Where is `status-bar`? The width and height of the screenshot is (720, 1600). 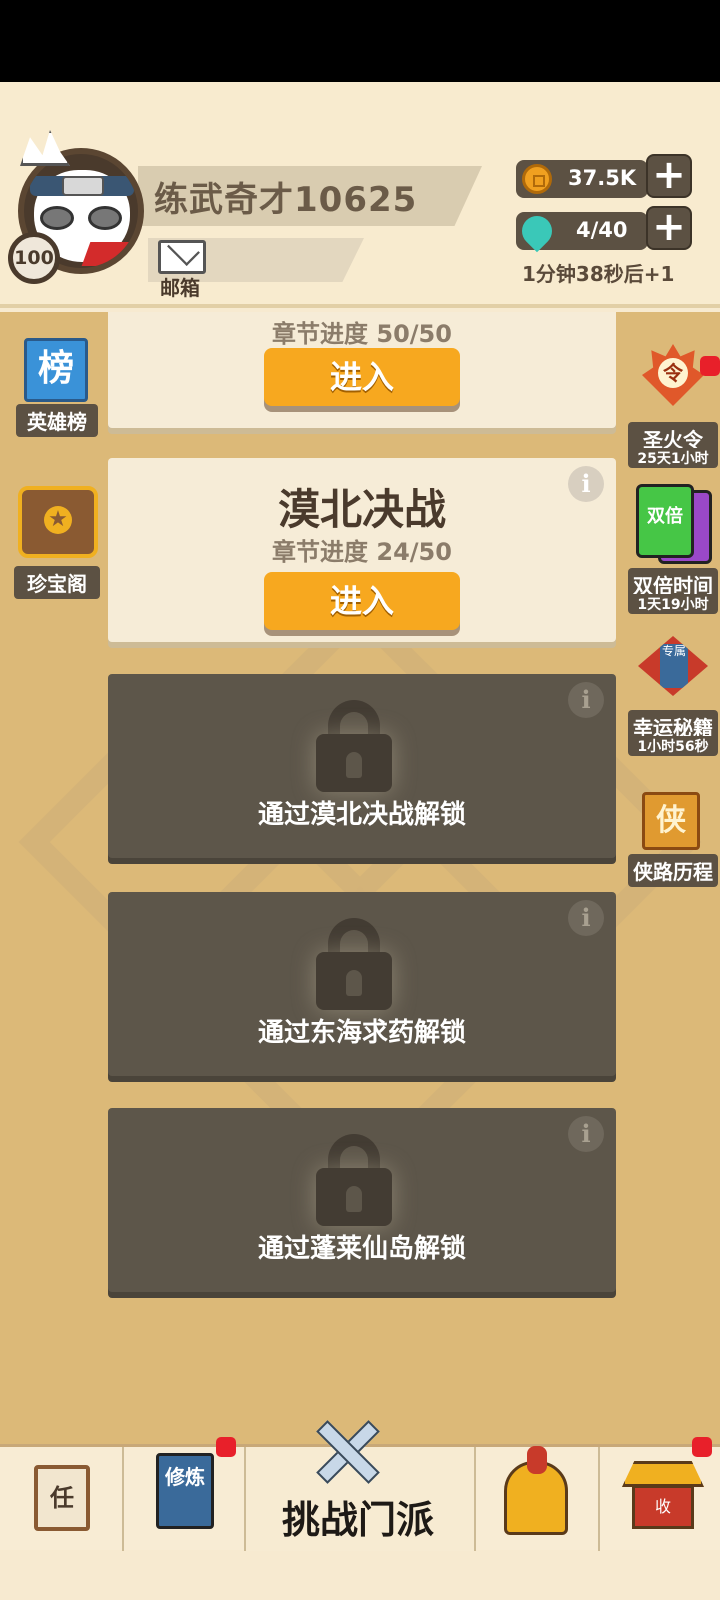
status-bar is located at coordinates (360, 41).